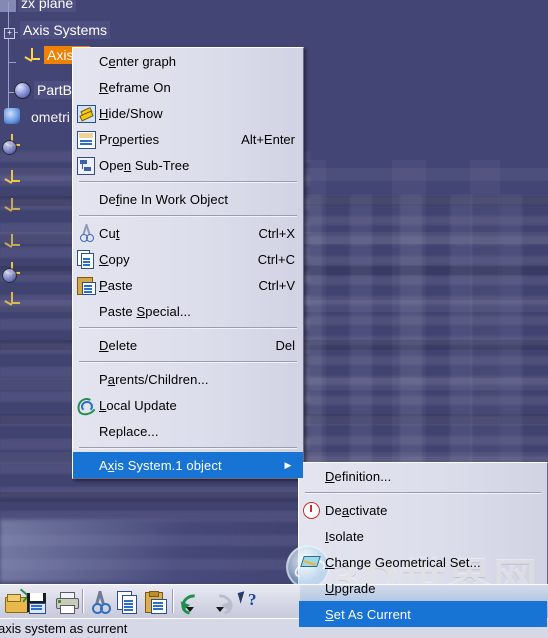  I want to click on menu-item-open-sub-tree: Open Sub-Tree, so click(188, 165).